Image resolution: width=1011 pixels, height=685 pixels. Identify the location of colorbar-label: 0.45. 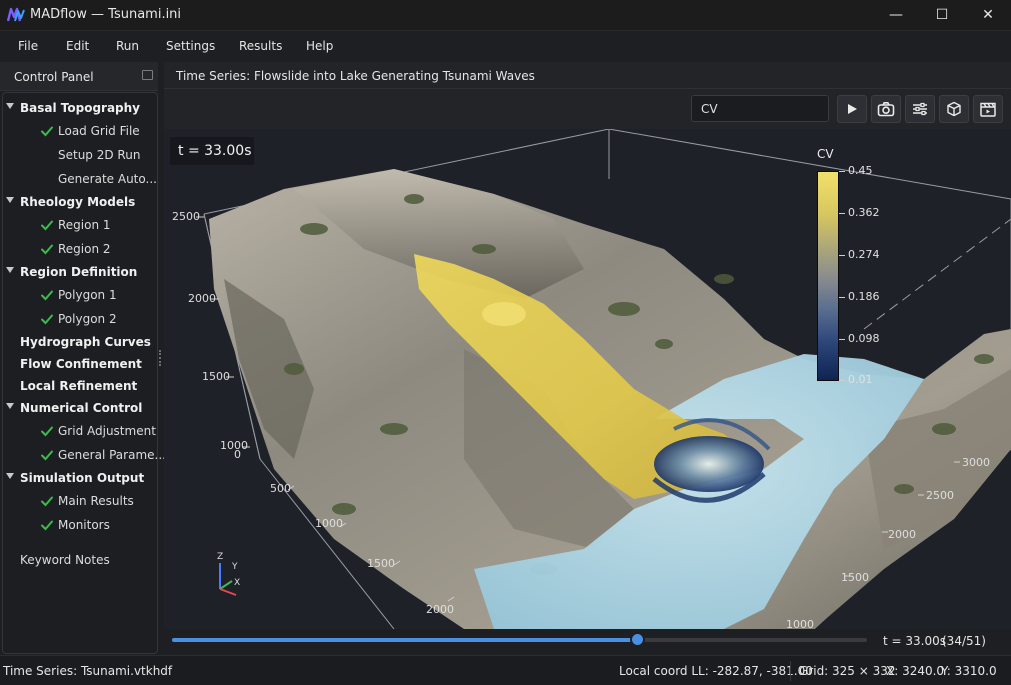
(860, 170).